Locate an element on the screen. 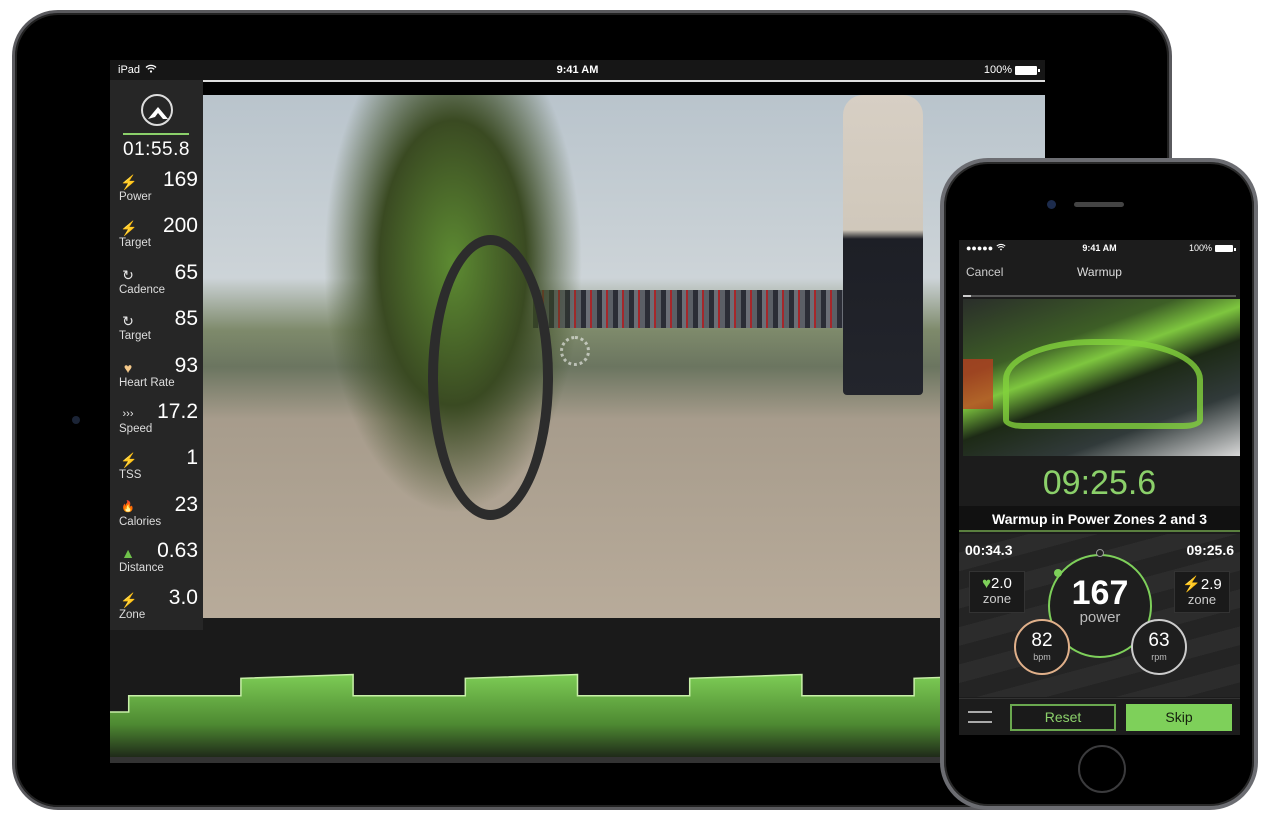 Image resolution: width=1265 pixels, height=819 pixels. reset-button: Reset is located at coordinates (1063, 717).